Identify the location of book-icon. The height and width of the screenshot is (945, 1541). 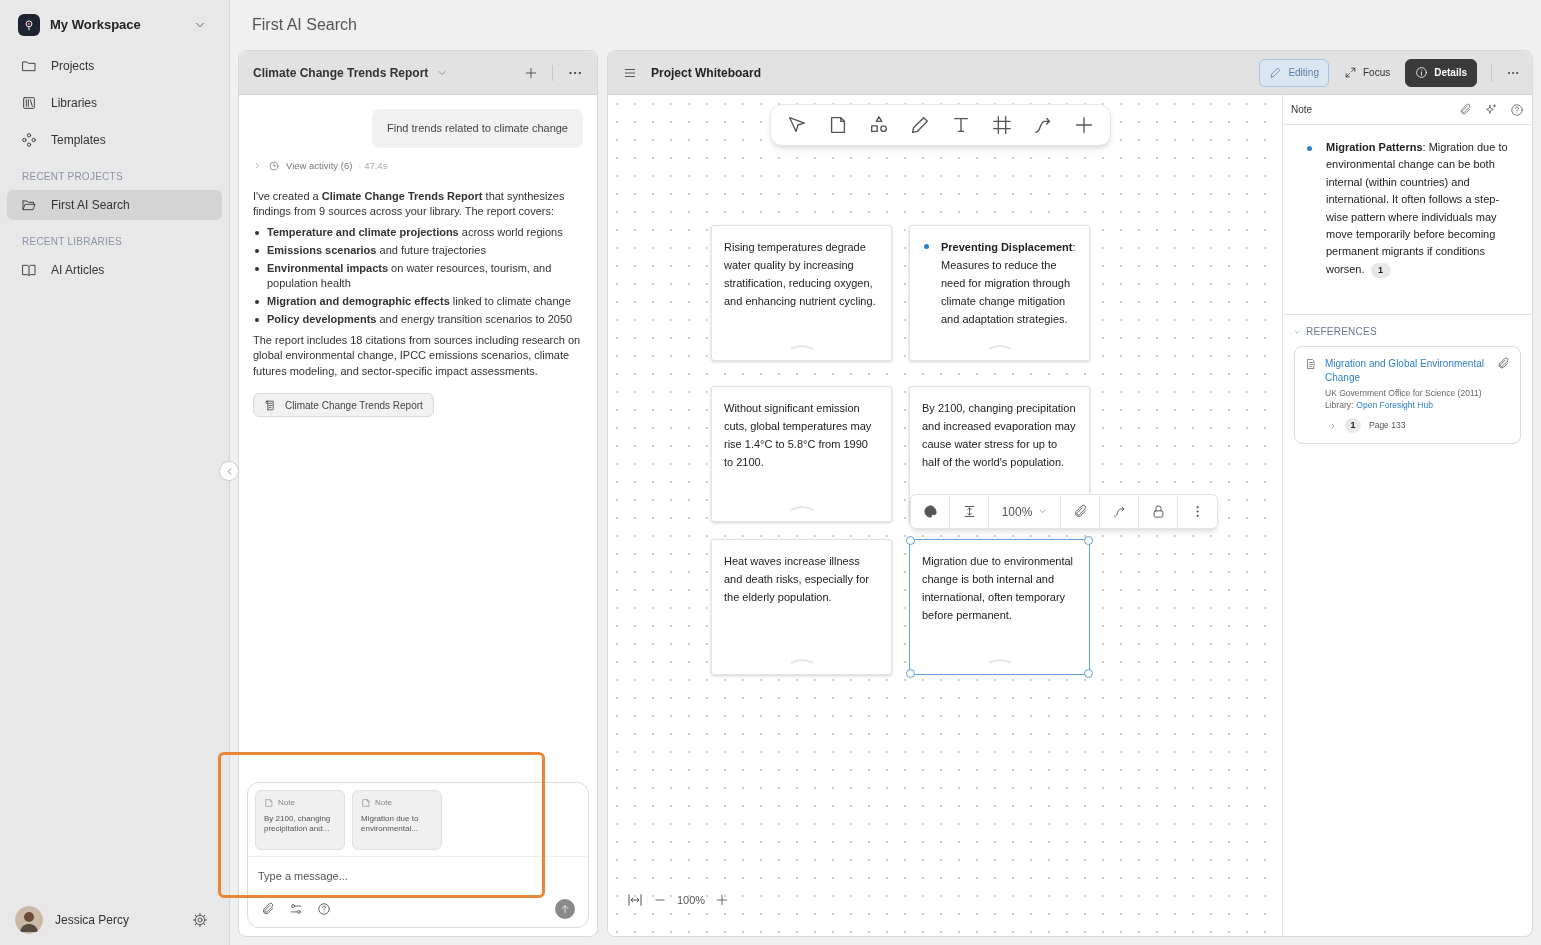
(29, 270).